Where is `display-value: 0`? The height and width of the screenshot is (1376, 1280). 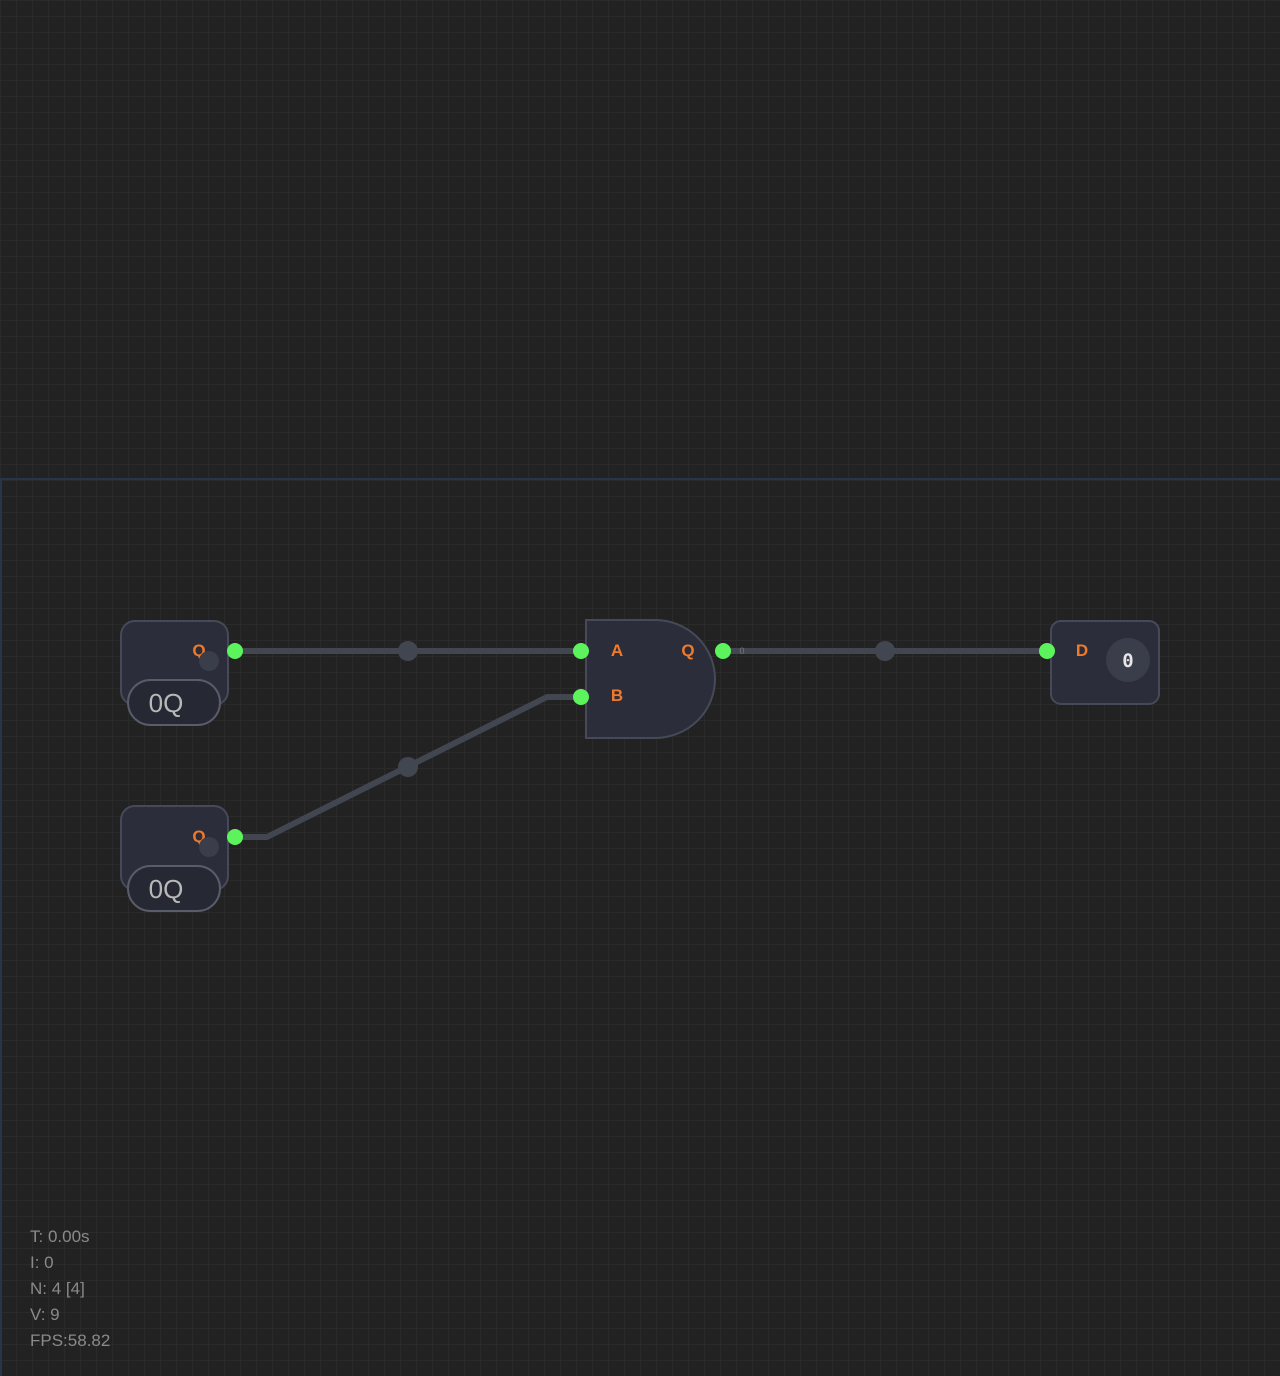 display-value: 0 is located at coordinates (1127, 661).